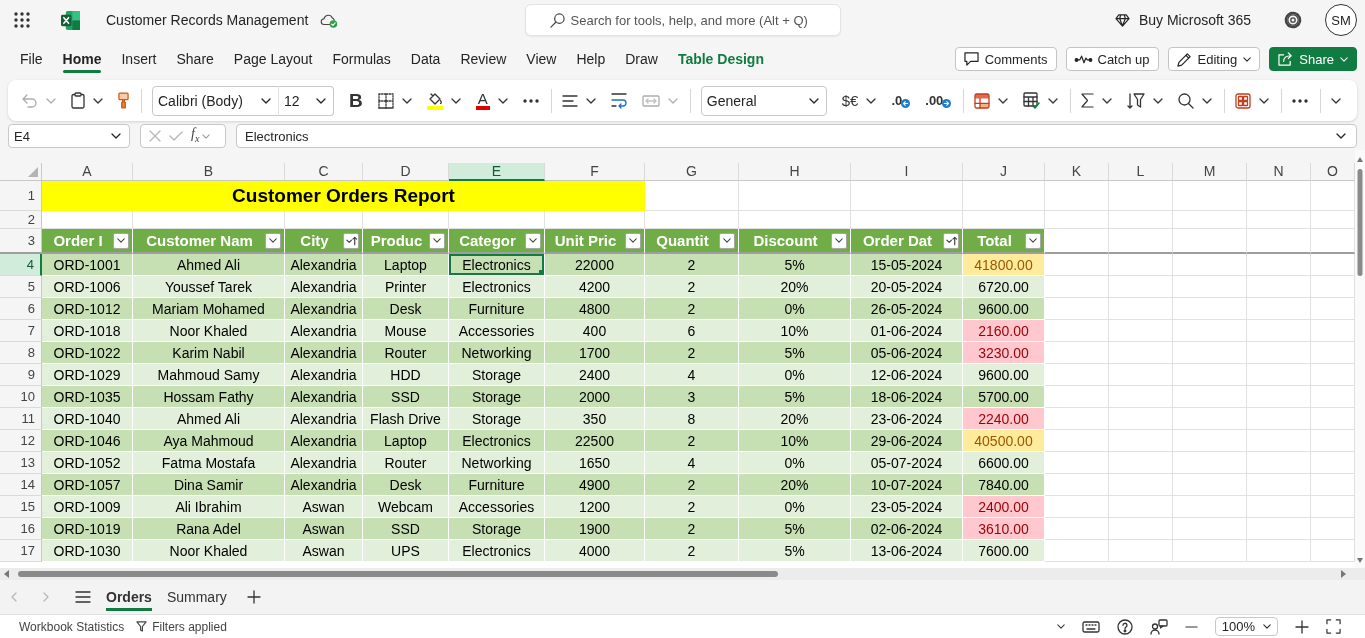  I want to click on search-icon, so click(1186, 100).